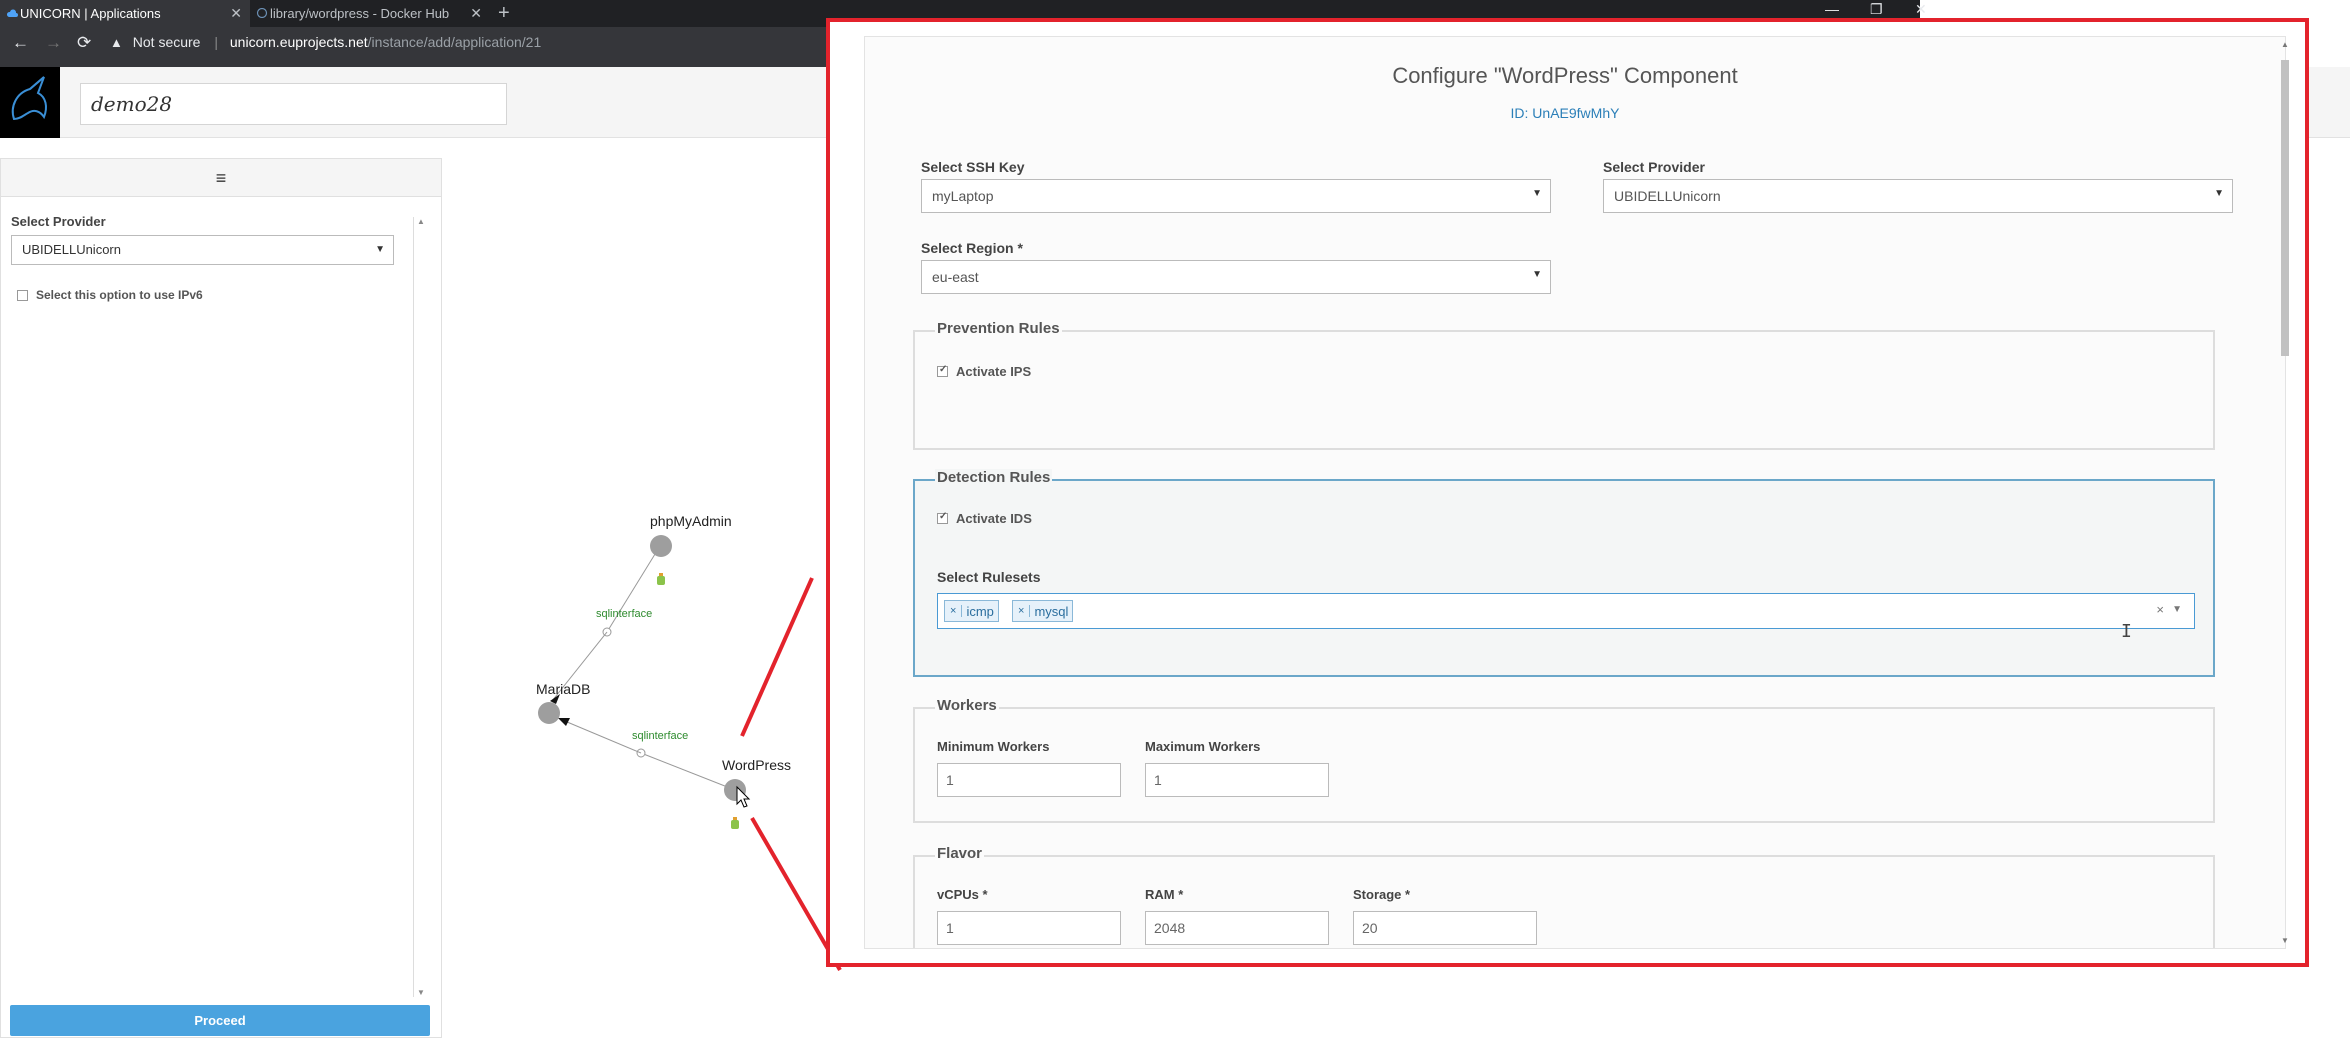 The width and height of the screenshot is (2350, 1038). What do you see at coordinates (549, 713) in the screenshot?
I see `node-mariadb` at bounding box center [549, 713].